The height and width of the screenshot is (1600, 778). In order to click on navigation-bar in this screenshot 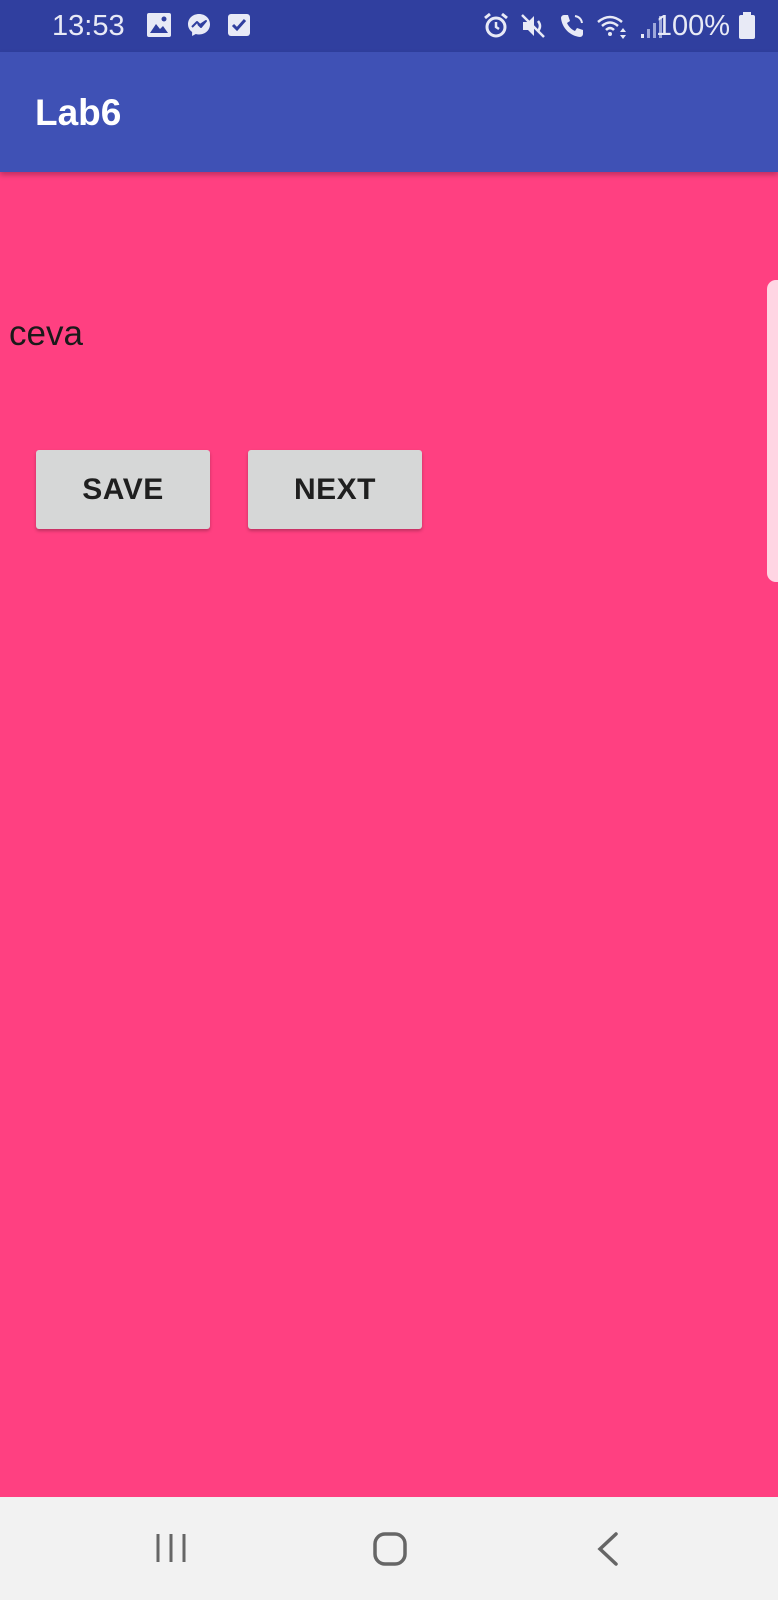, I will do `click(389, 1548)`.